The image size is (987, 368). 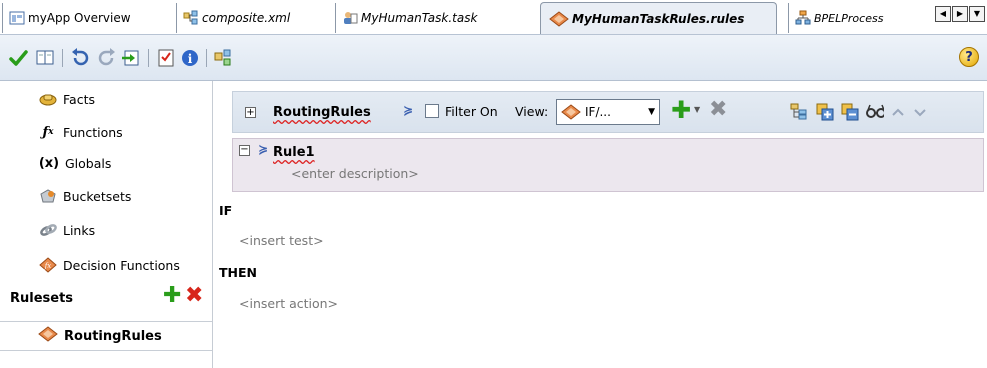 What do you see at coordinates (977, 14) in the screenshot?
I see `tab-list-dropdown-icon: ▼` at bounding box center [977, 14].